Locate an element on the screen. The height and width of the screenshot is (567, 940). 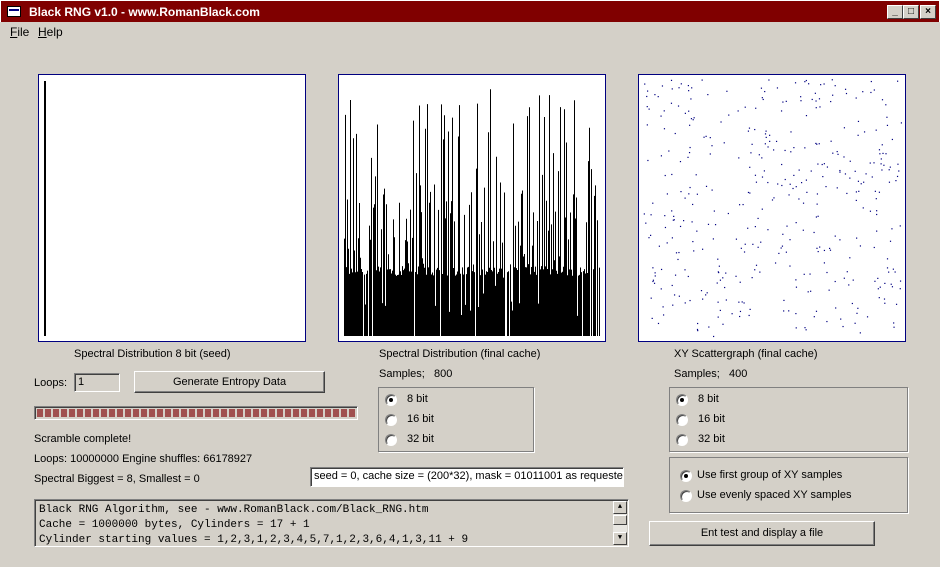
minimize-icon: _ is located at coordinates (895, 12).